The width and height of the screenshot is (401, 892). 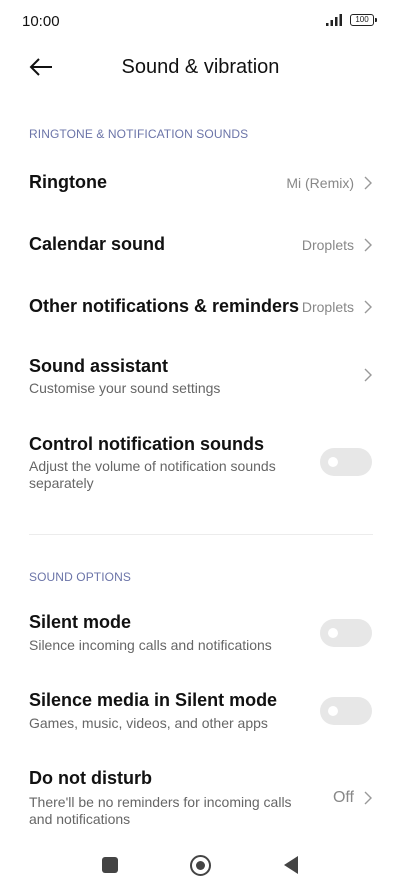 I want to click on header: Sound & vibration, so click(x=200, y=68).